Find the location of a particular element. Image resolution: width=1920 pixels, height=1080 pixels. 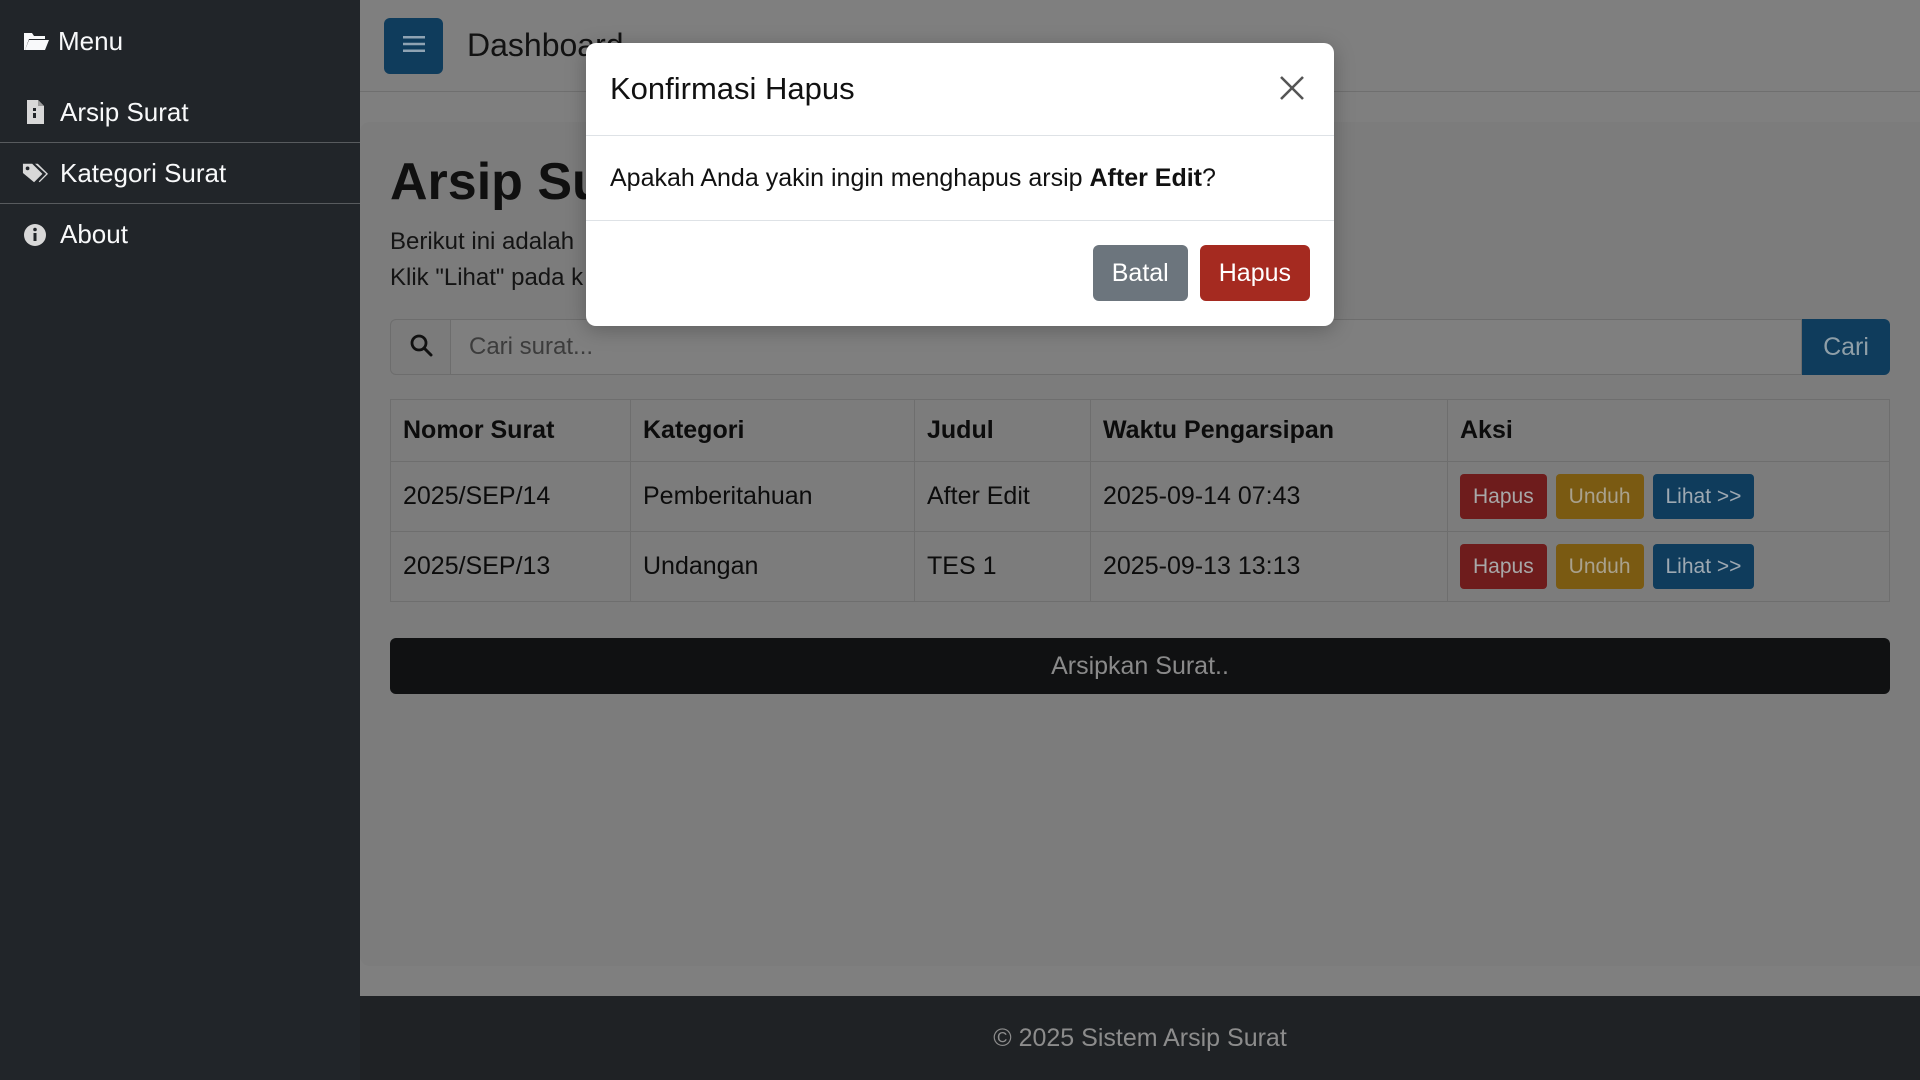

sidebar-header: Menu is located at coordinates (180, 41).